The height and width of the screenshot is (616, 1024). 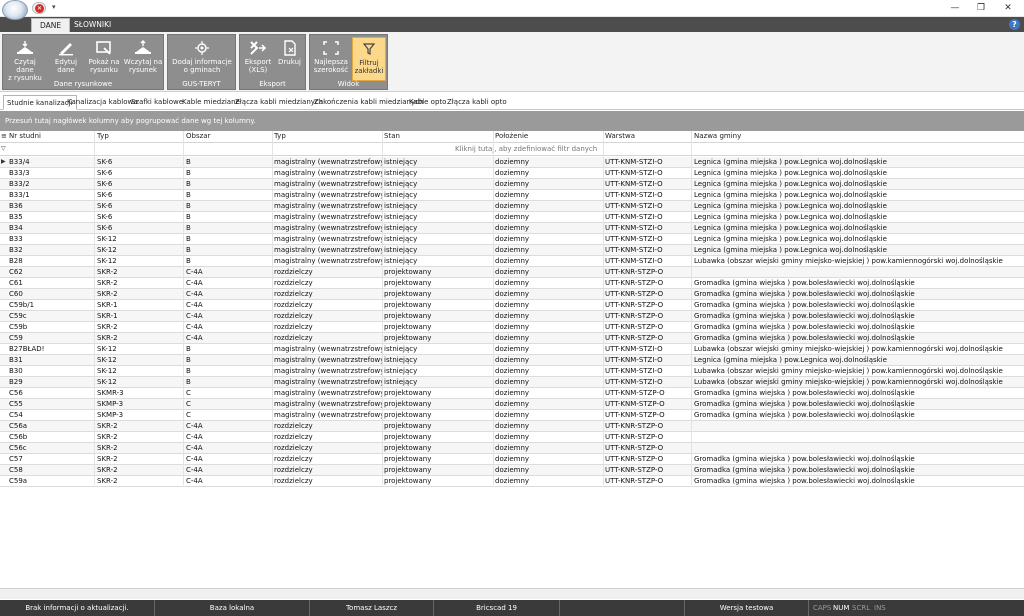 I want to click on load-to-drawing-button: Wczytaj na rysunek, so click(x=143, y=59).